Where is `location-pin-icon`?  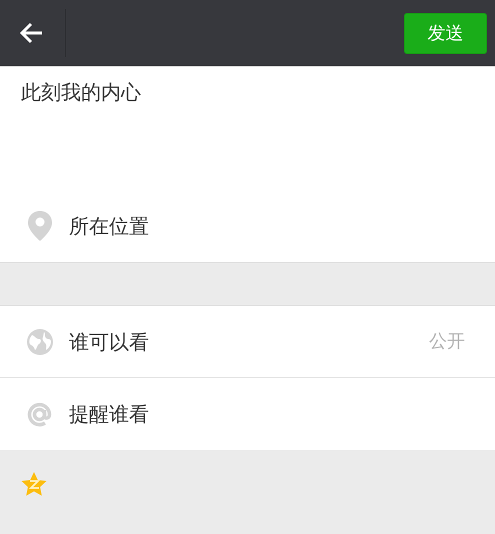 location-pin-icon is located at coordinates (40, 226).